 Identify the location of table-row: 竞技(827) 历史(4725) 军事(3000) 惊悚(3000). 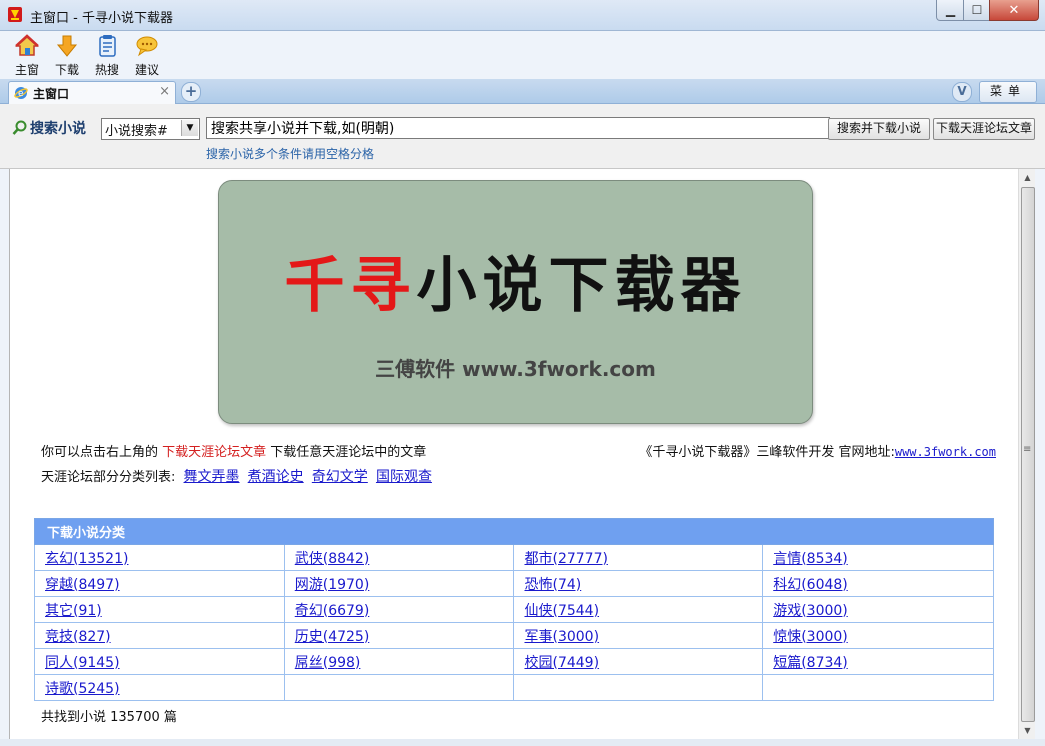
(514, 635).